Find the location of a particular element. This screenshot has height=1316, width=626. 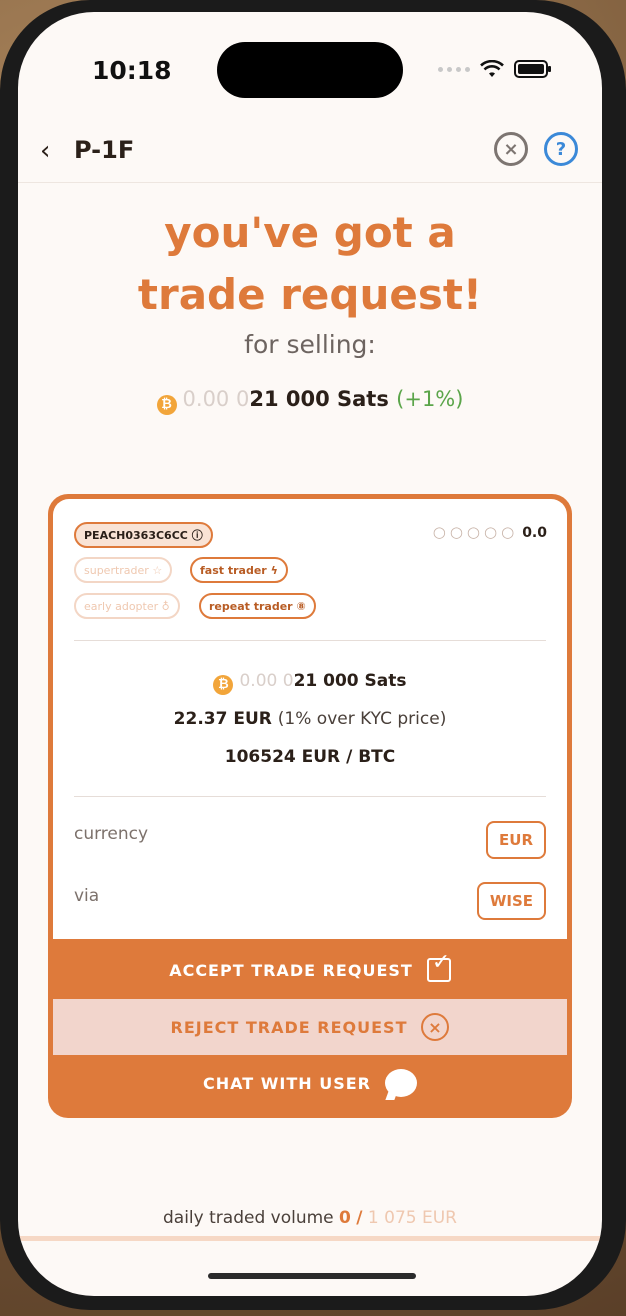

fiat-price: 22.37 EUR (1% over KYC price) is located at coordinates (310, 719).